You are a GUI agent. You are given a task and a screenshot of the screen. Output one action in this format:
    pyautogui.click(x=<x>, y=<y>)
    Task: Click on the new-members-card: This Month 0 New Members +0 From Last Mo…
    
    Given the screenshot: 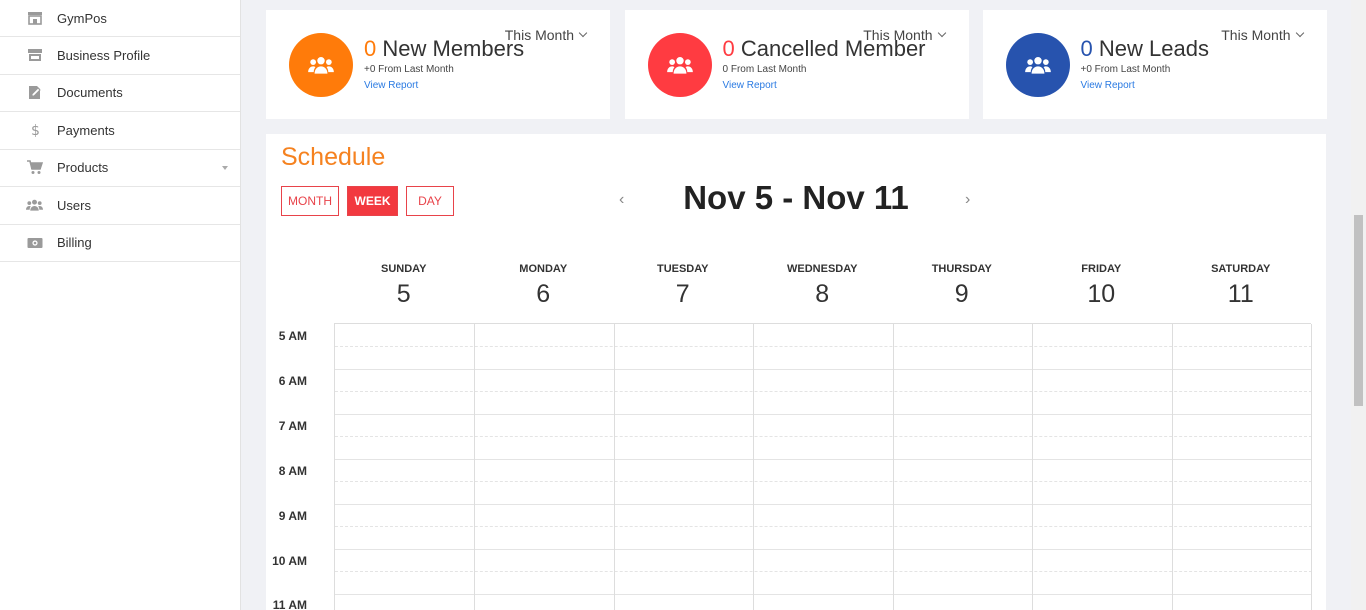 What is the action you would take?
    pyautogui.click(x=438, y=64)
    